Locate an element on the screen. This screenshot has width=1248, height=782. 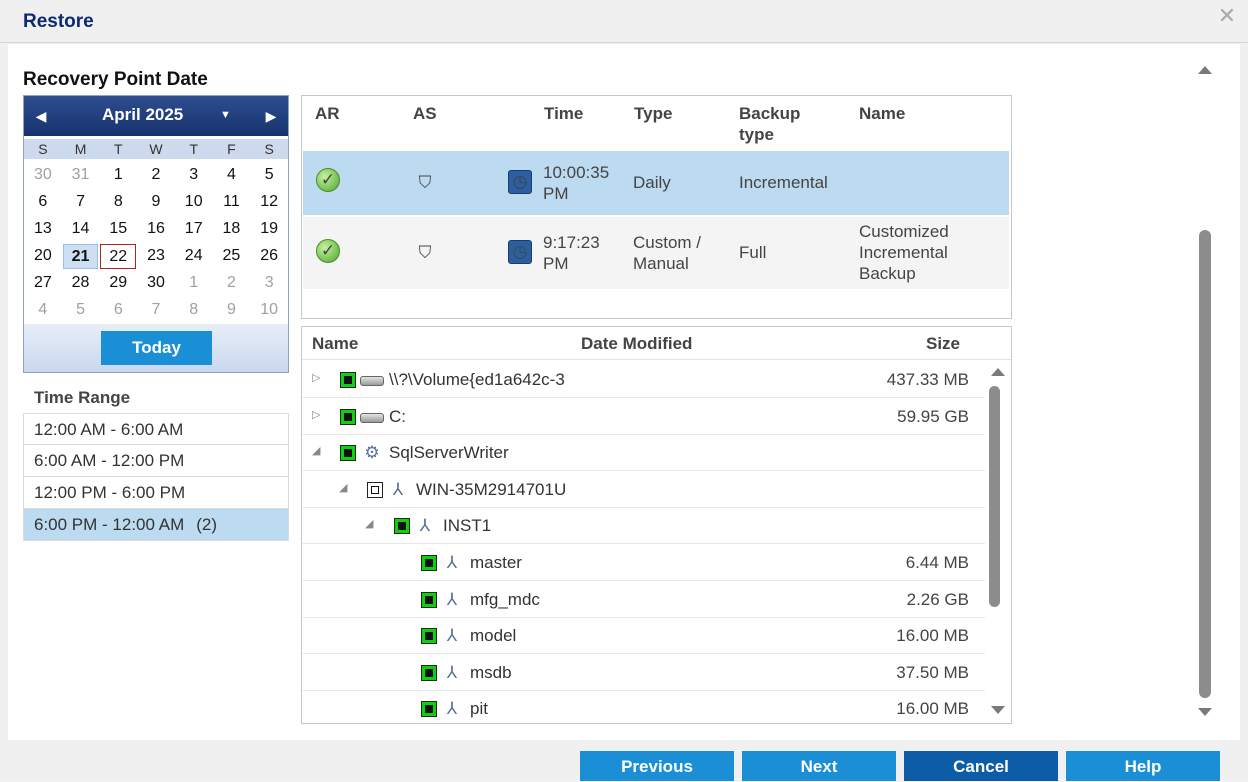
calendar-day: 27 is located at coordinates (43, 283).